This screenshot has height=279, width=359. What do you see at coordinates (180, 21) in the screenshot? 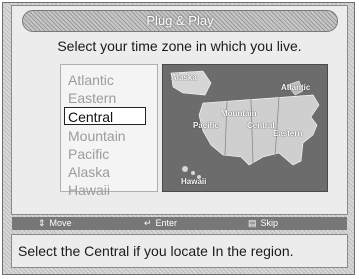
I see `dialog-title: Plug & Play` at bounding box center [180, 21].